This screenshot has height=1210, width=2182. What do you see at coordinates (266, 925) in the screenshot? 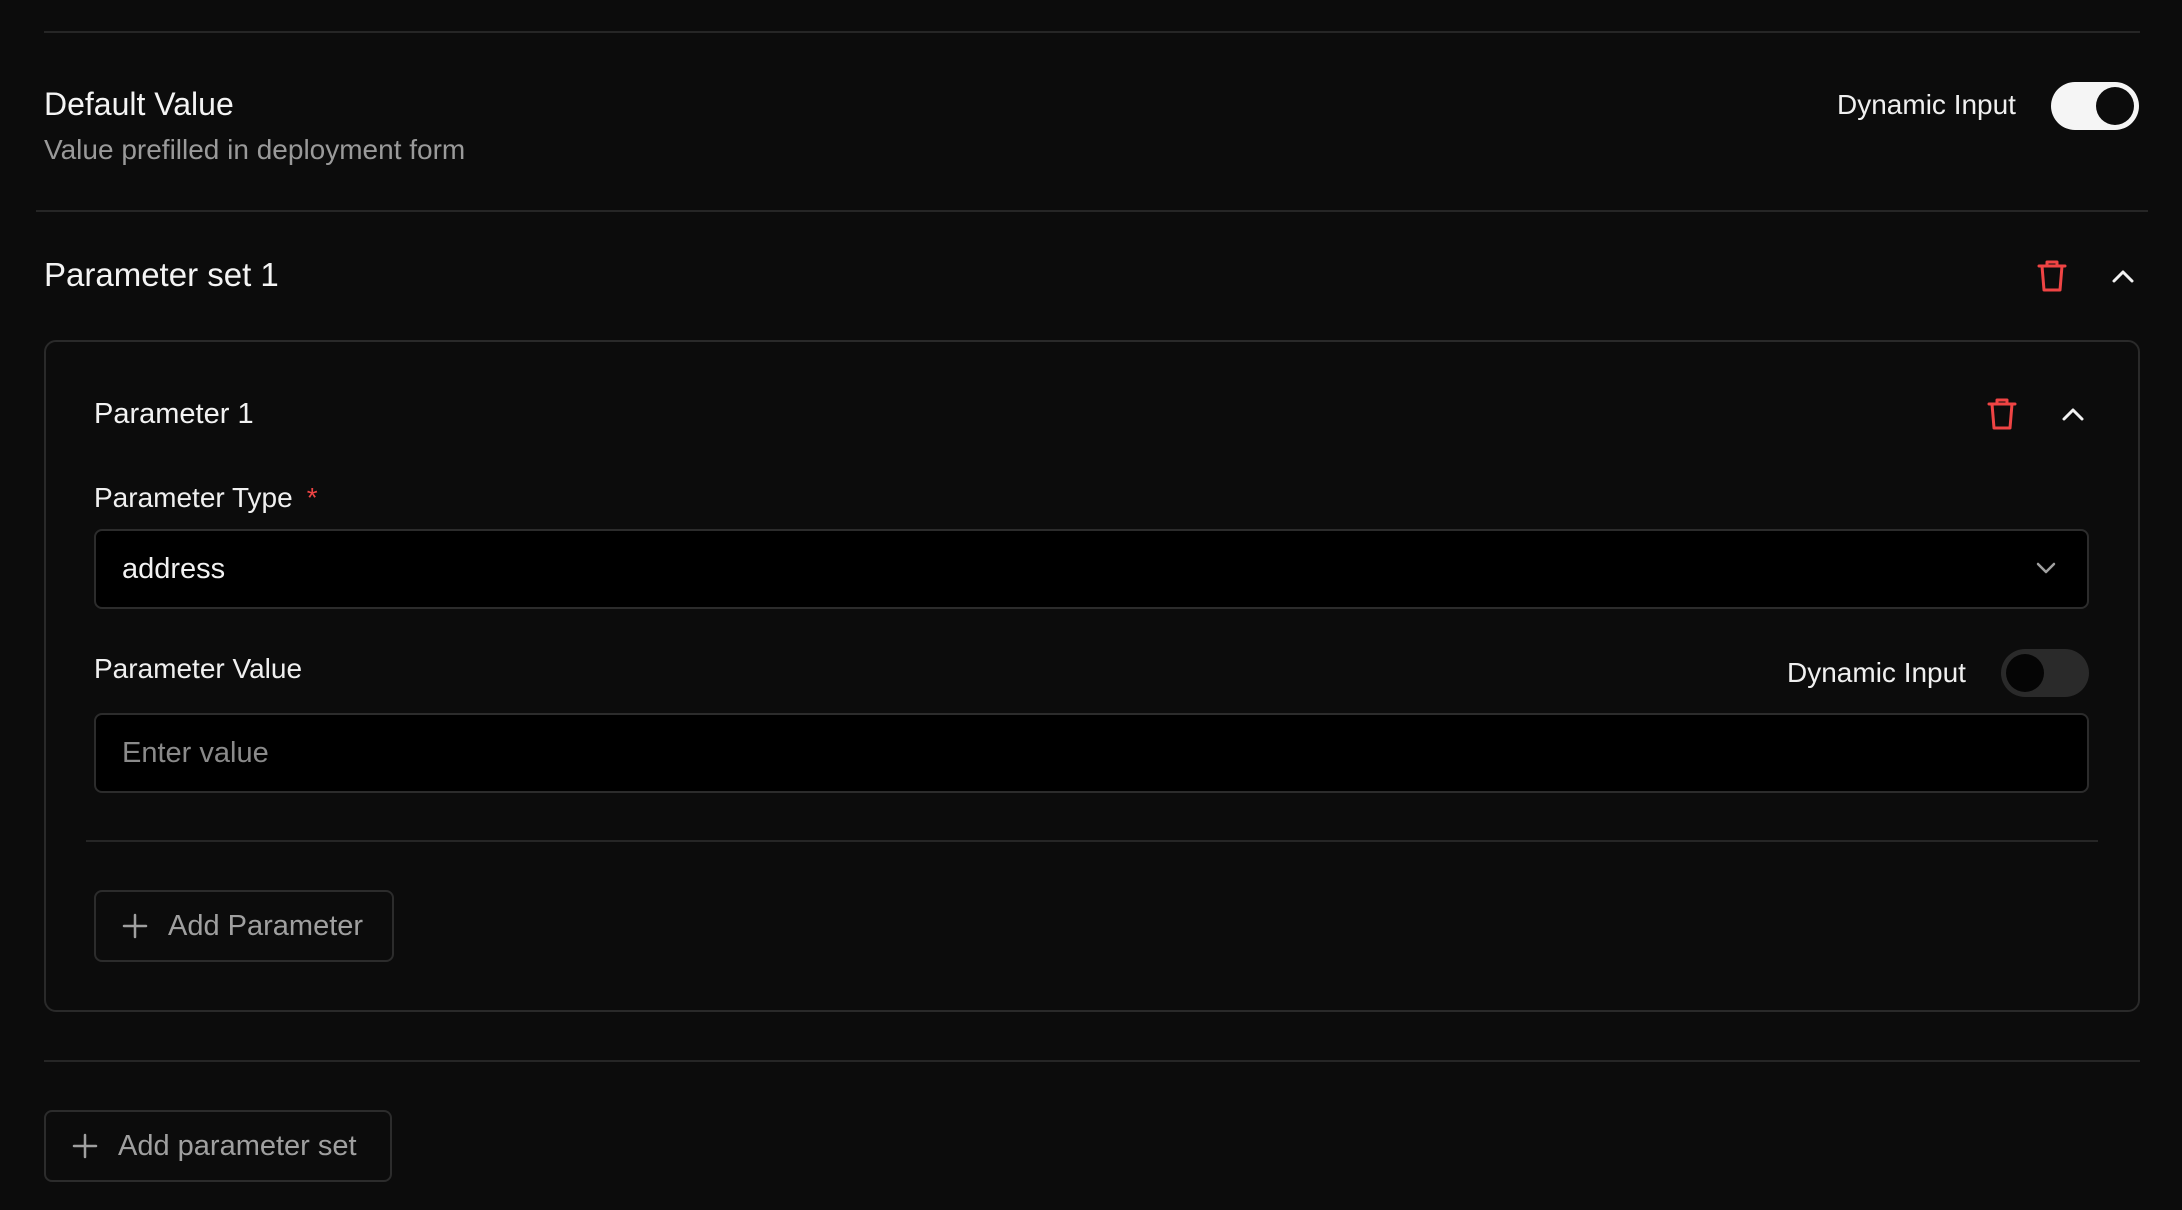
I see `add-parameter-label: Add Parameter` at bounding box center [266, 925].